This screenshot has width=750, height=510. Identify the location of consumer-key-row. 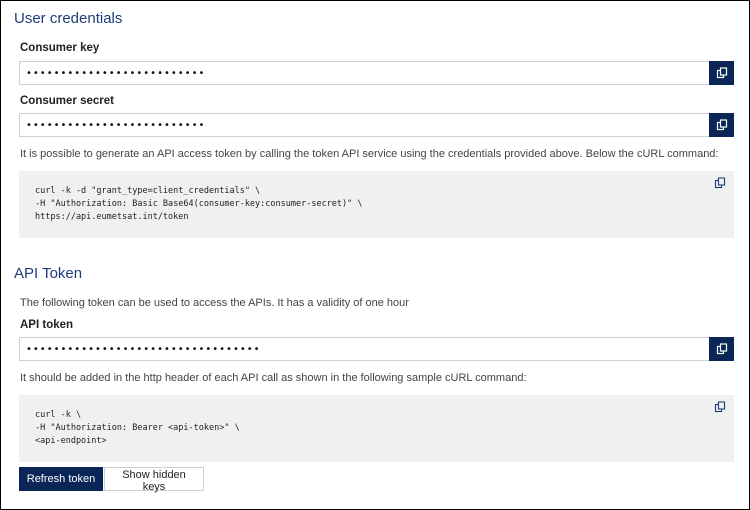
(376, 73).